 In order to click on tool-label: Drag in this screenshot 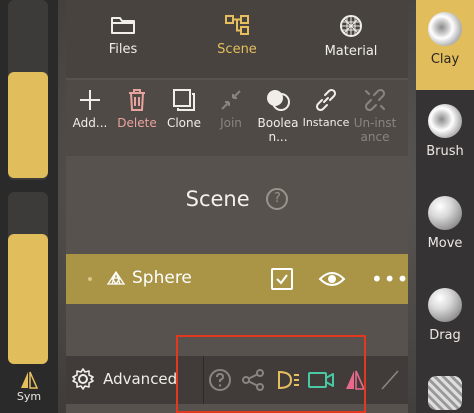, I will do `click(445, 335)`.